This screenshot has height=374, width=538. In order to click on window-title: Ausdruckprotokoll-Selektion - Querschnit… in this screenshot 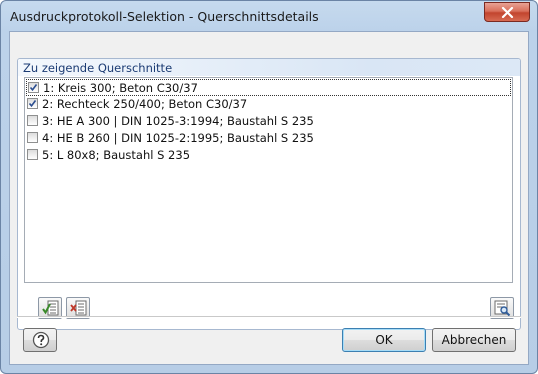, I will do `click(164, 16)`.